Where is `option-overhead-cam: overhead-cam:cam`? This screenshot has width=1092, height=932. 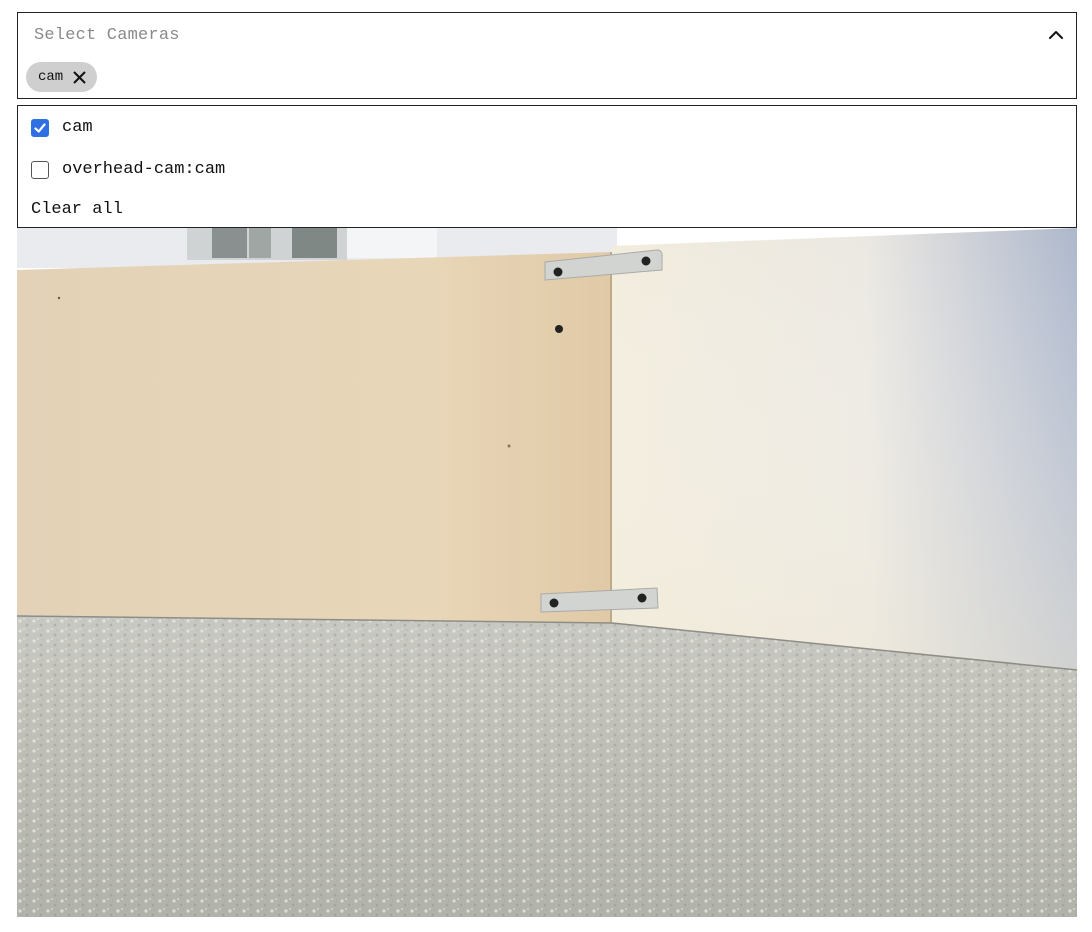
option-overhead-cam: overhead-cam:cam is located at coordinates (128, 169).